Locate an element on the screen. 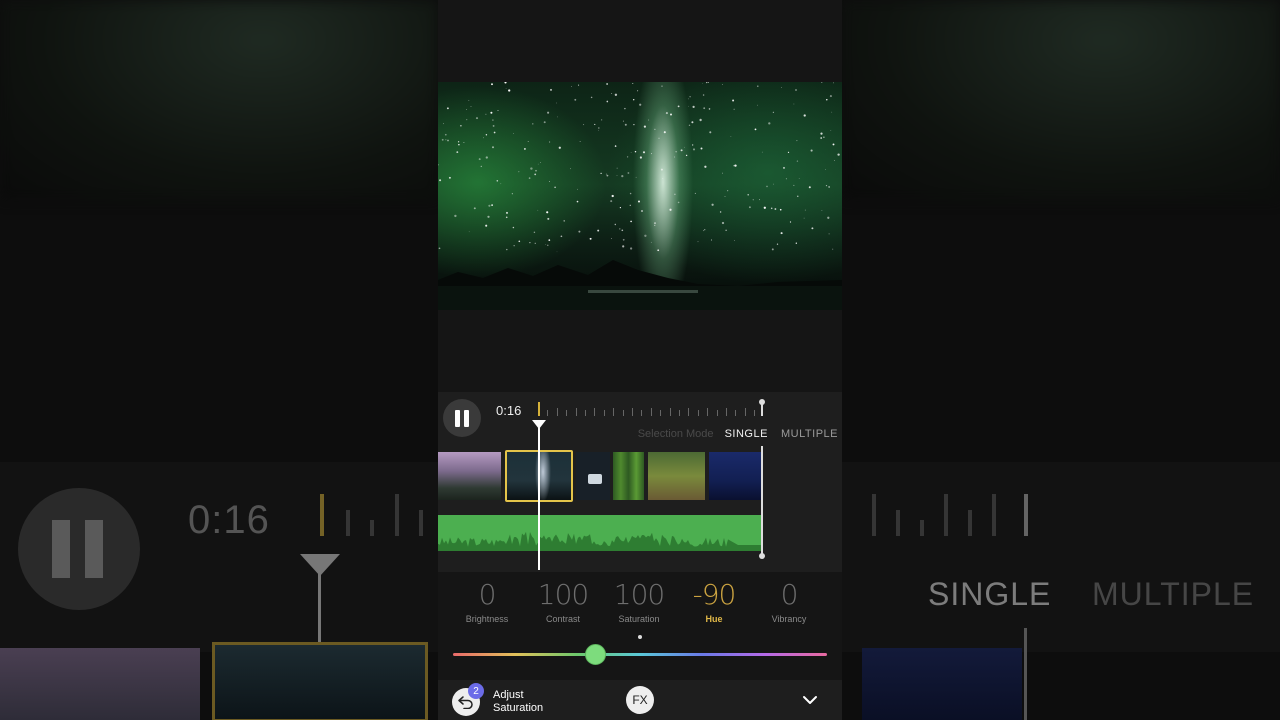  audio-waveform is located at coordinates (600, 541).